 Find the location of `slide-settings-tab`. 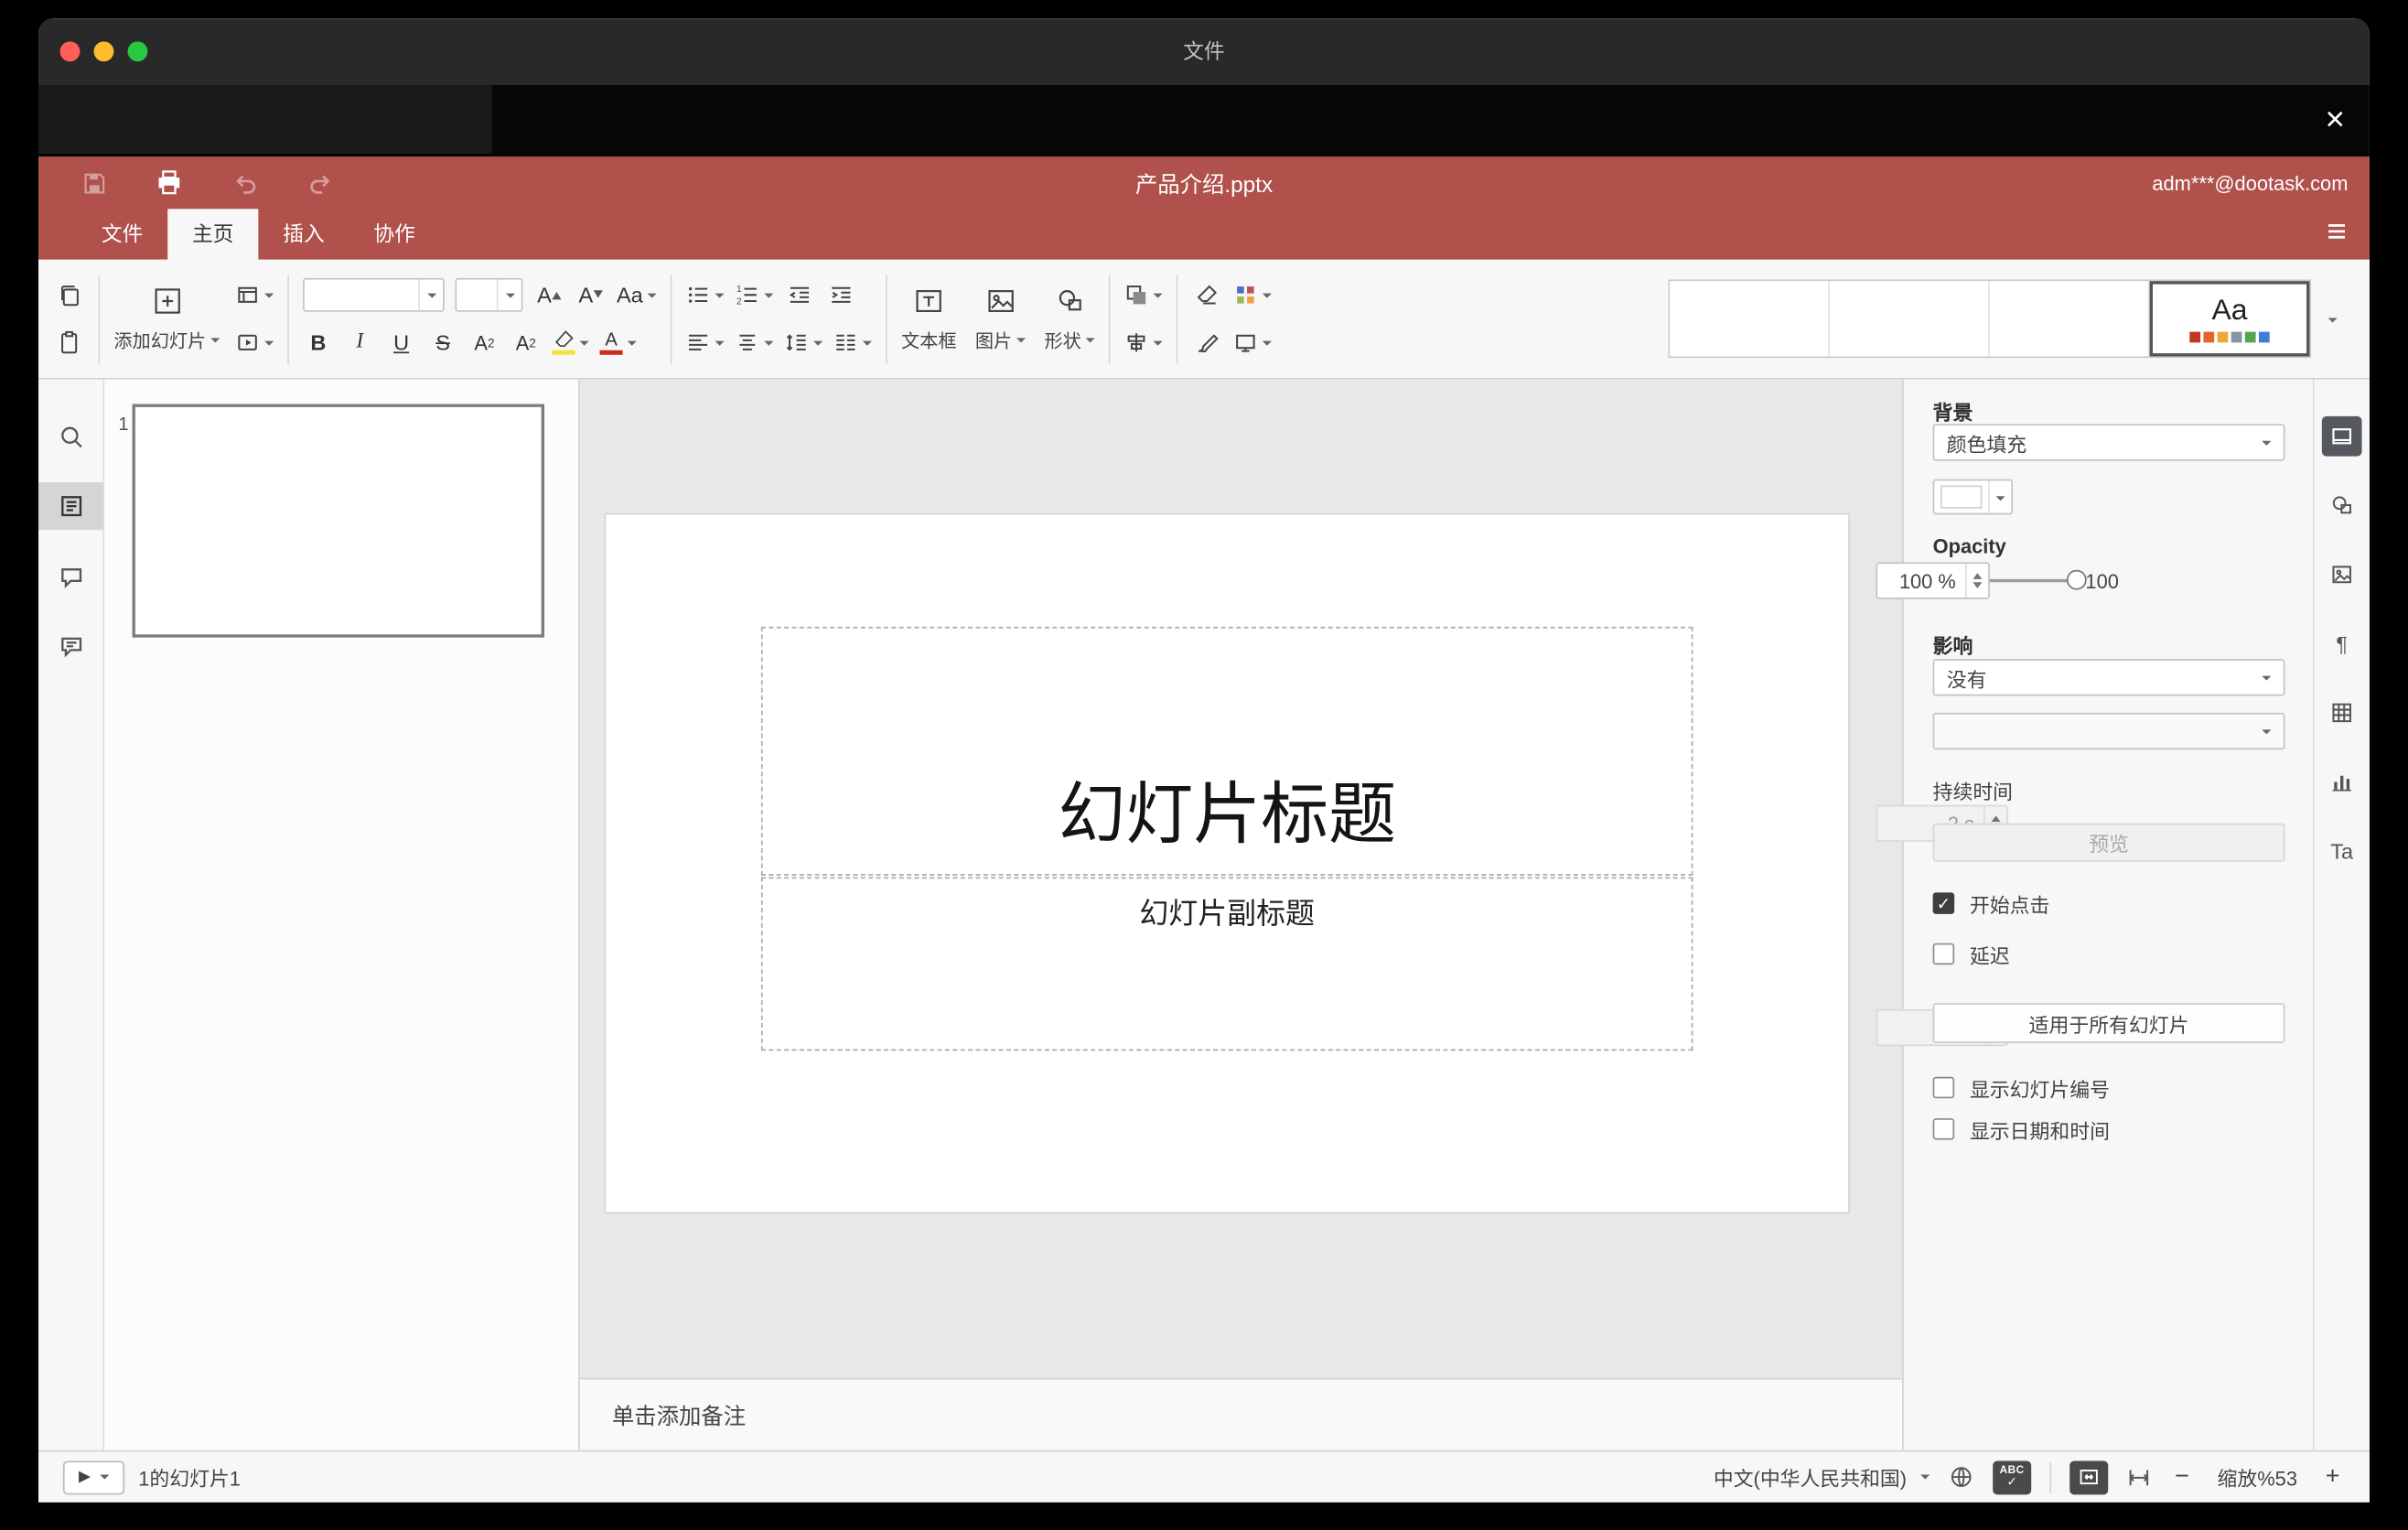

slide-settings-tab is located at coordinates (2341, 436).